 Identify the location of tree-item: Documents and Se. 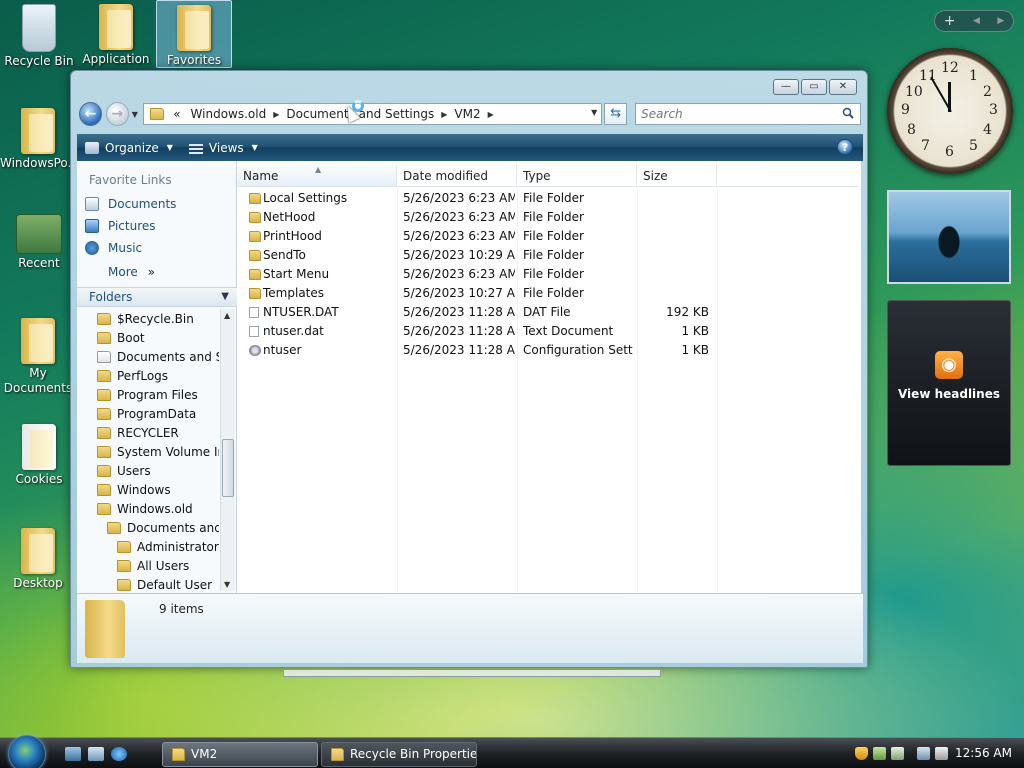
(158, 356).